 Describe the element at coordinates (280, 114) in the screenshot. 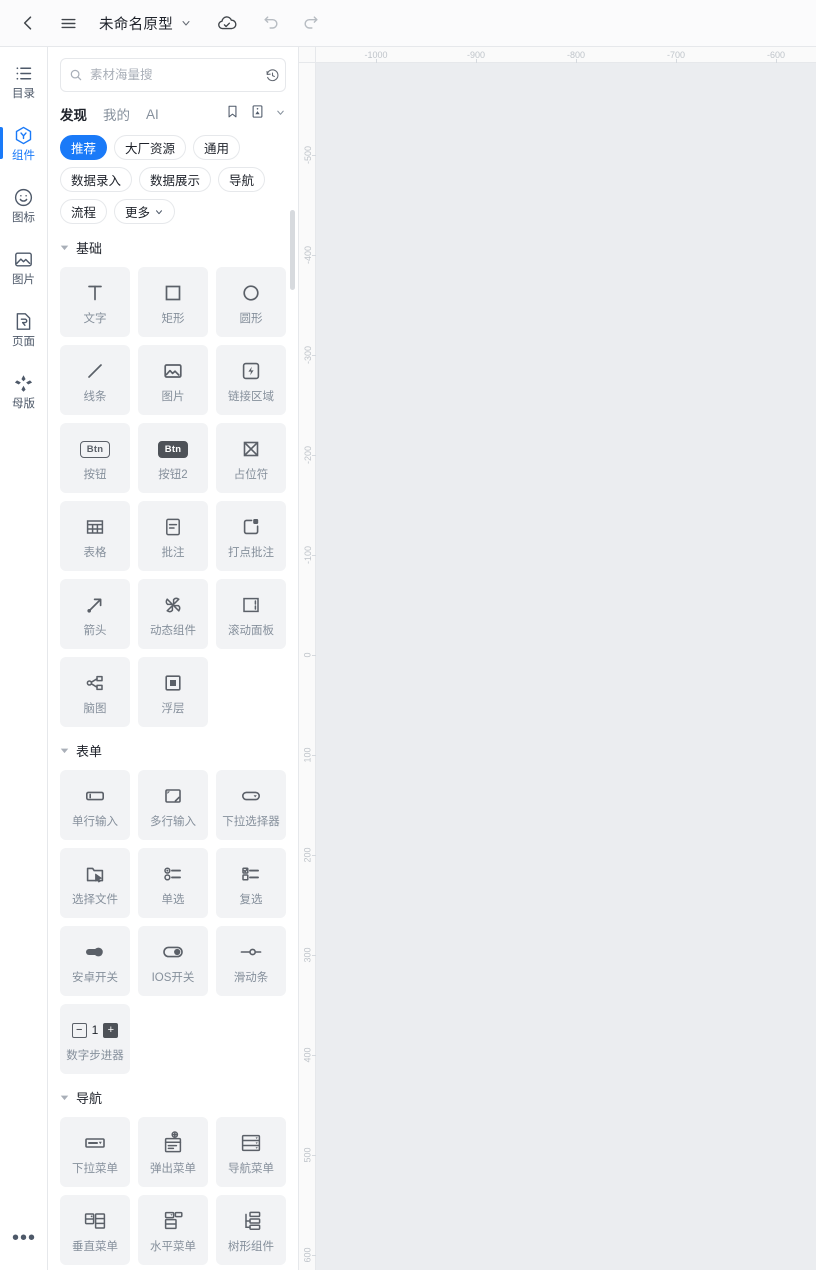

I see `chevron-down-icon` at that location.